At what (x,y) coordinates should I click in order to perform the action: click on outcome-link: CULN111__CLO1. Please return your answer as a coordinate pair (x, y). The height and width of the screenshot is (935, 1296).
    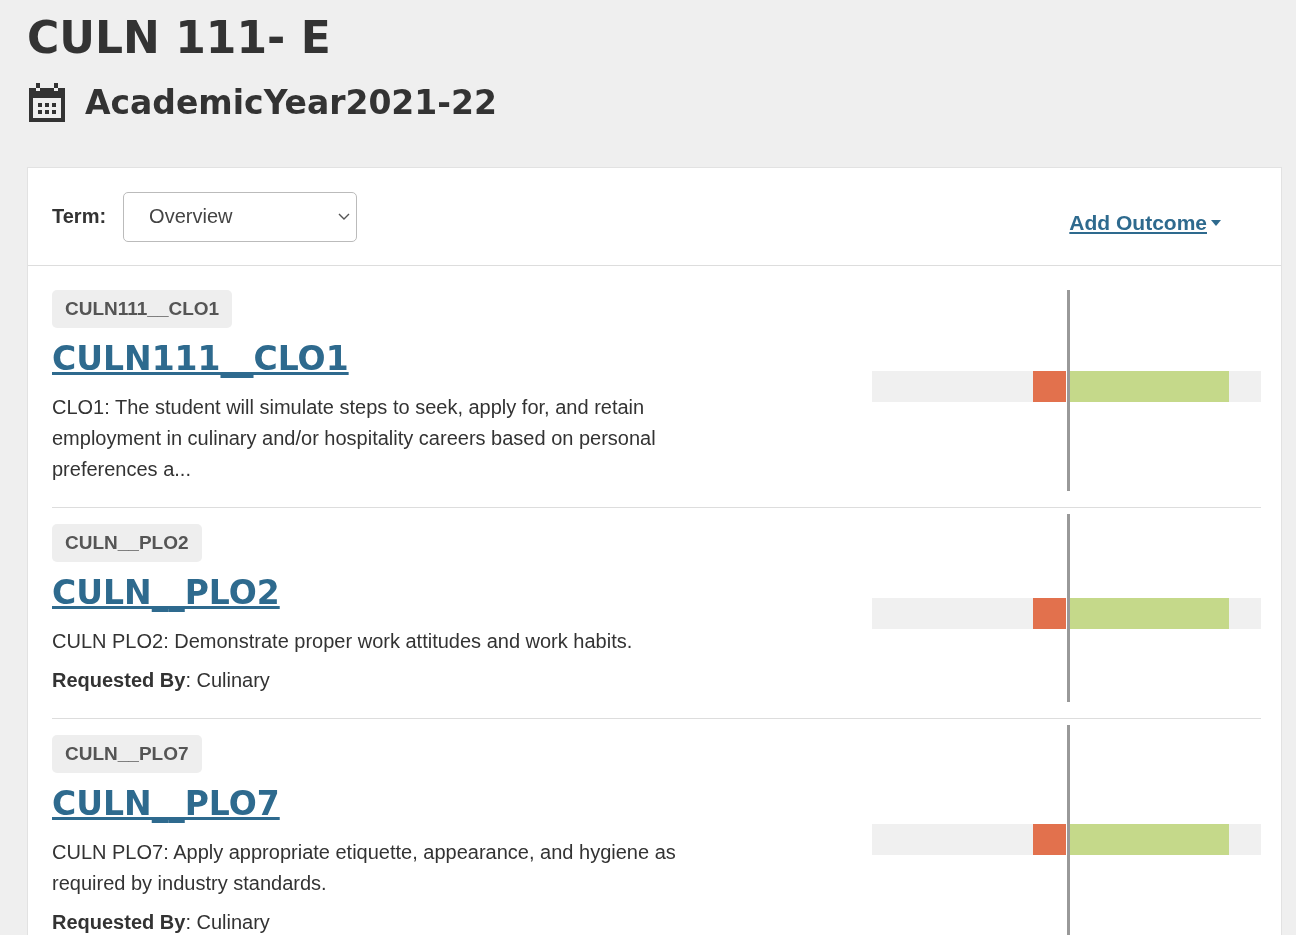
    Looking at the image, I should click on (200, 359).